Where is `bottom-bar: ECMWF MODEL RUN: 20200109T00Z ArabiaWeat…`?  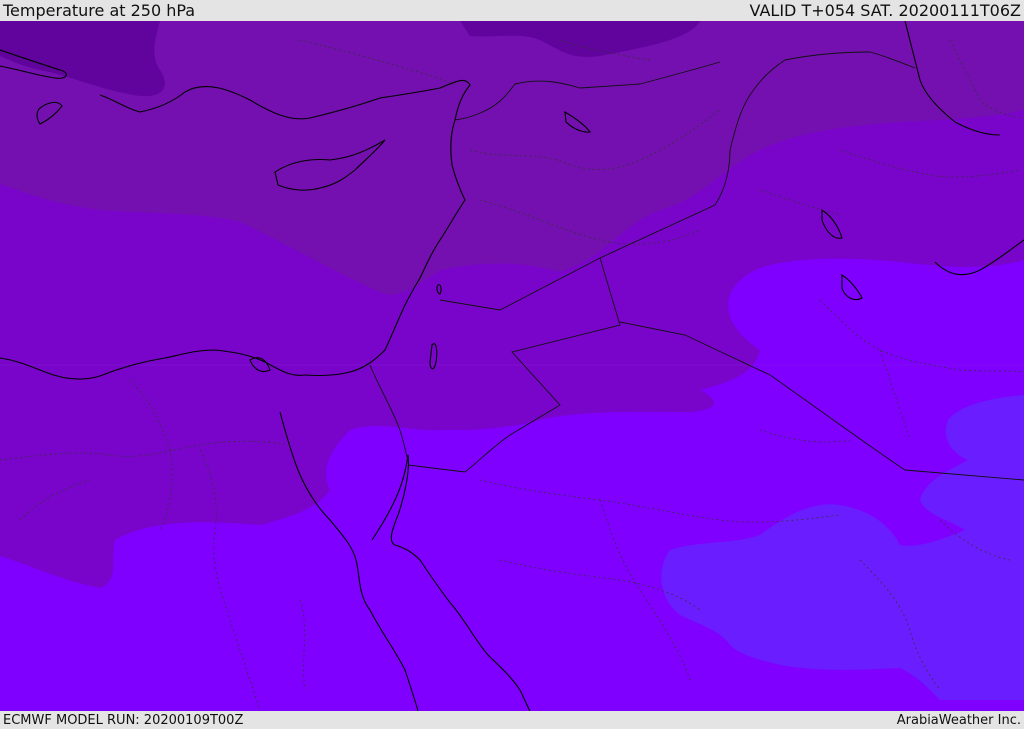 bottom-bar: ECMWF MODEL RUN: 20200109T00Z ArabiaWeat… is located at coordinates (512, 720).